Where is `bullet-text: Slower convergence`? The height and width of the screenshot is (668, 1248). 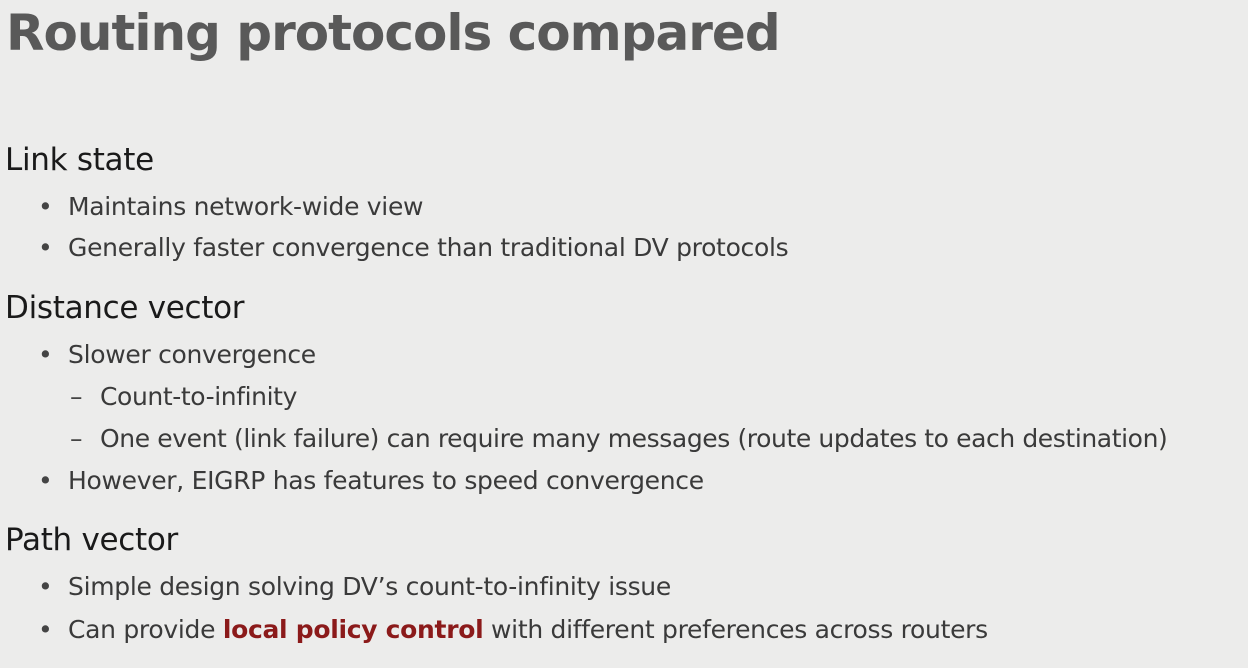 bullet-text: Slower convergence is located at coordinates (192, 354).